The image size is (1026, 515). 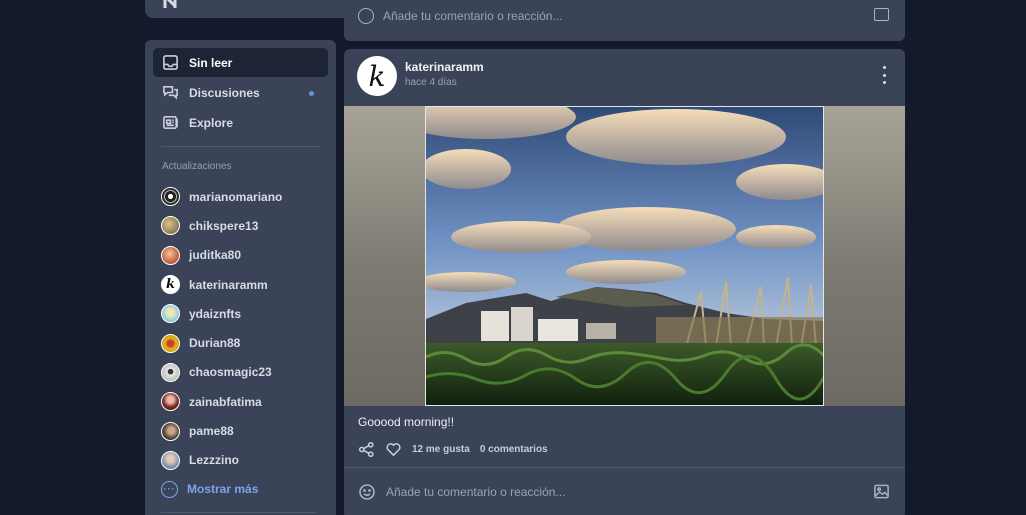 What do you see at coordinates (170, 62) in the screenshot?
I see `inbox-icon` at bounding box center [170, 62].